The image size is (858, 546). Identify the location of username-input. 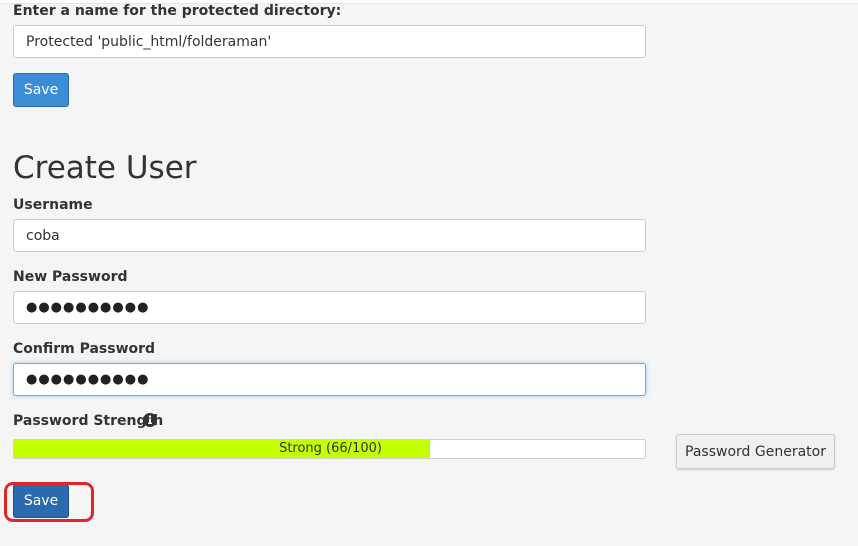
(329, 235).